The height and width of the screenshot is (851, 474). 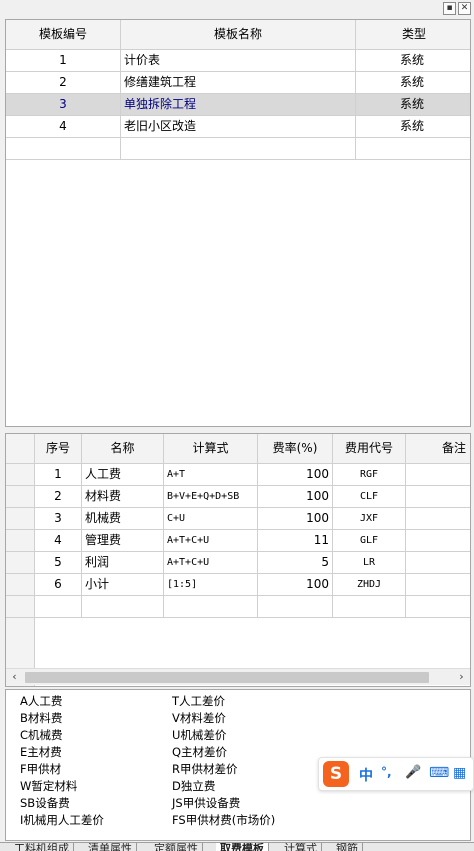 I want to click on horizontal-scrollbar: ‹ ›, so click(x=238, y=676).